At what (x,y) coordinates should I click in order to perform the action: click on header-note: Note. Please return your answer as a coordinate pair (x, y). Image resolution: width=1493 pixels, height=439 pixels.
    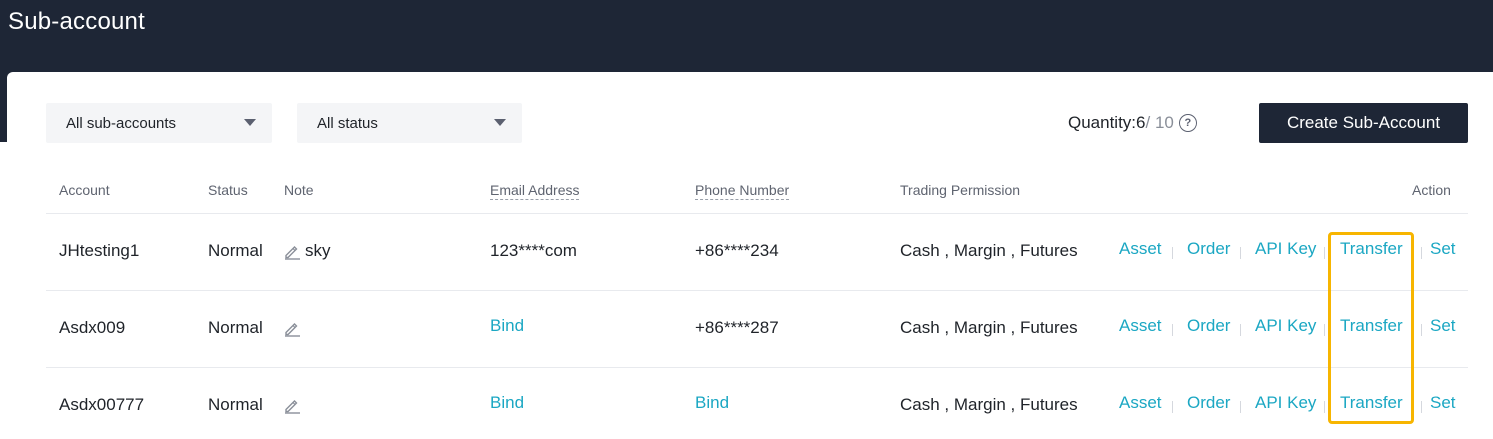
    Looking at the image, I should click on (299, 190).